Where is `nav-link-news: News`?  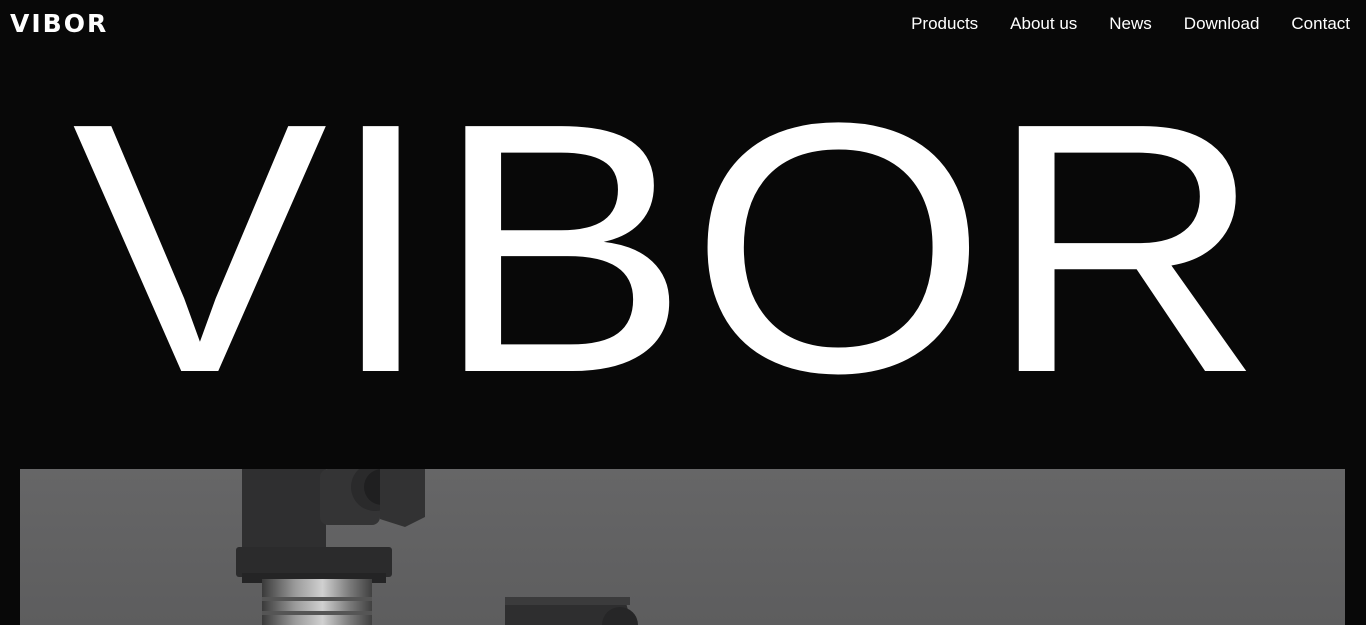 nav-link-news: News is located at coordinates (1130, 24).